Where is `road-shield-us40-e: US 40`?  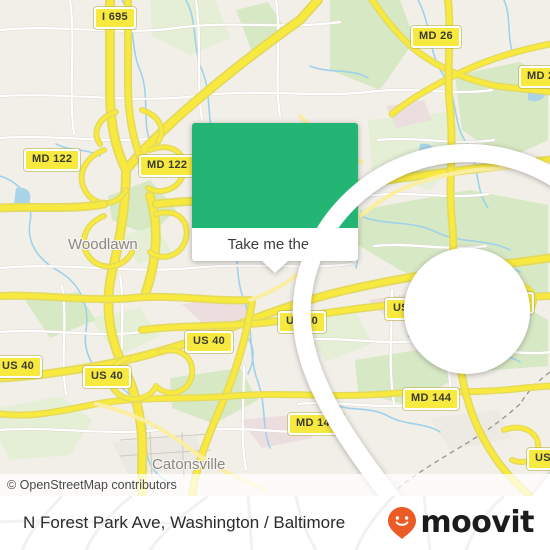
road-shield-us40-e: US 40 is located at coordinates (21, 367).